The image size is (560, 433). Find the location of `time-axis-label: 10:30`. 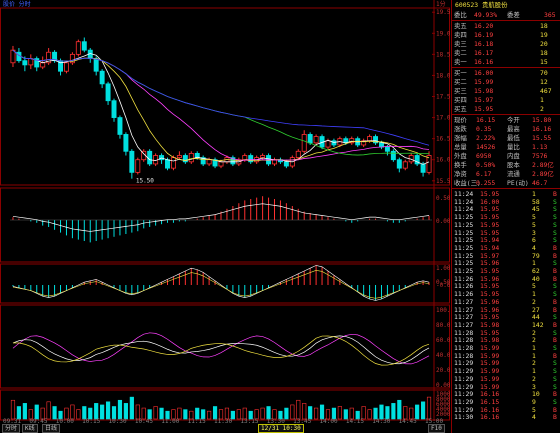

time-axis-label: 10:30 is located at coordinates (118, 421).